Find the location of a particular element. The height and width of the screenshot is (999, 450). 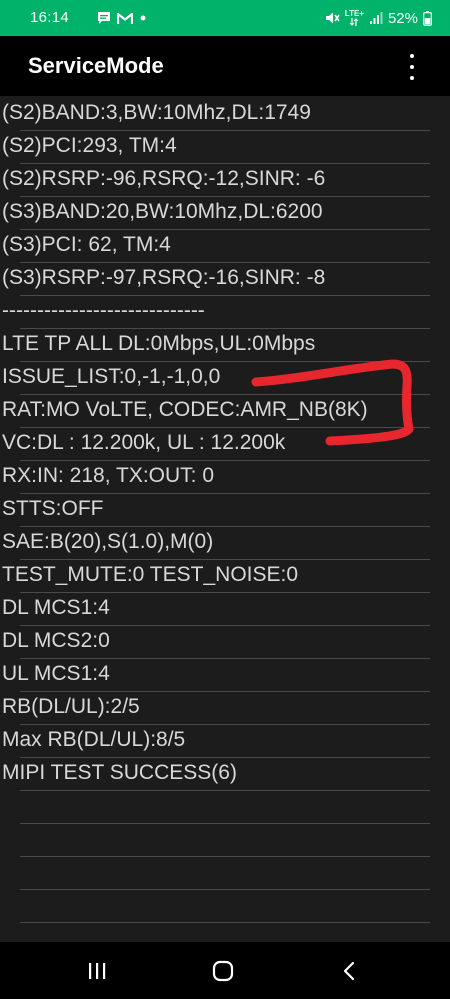

list-item: MIPI TEST SUCCESS(6) is located at coordinates (216, 774).